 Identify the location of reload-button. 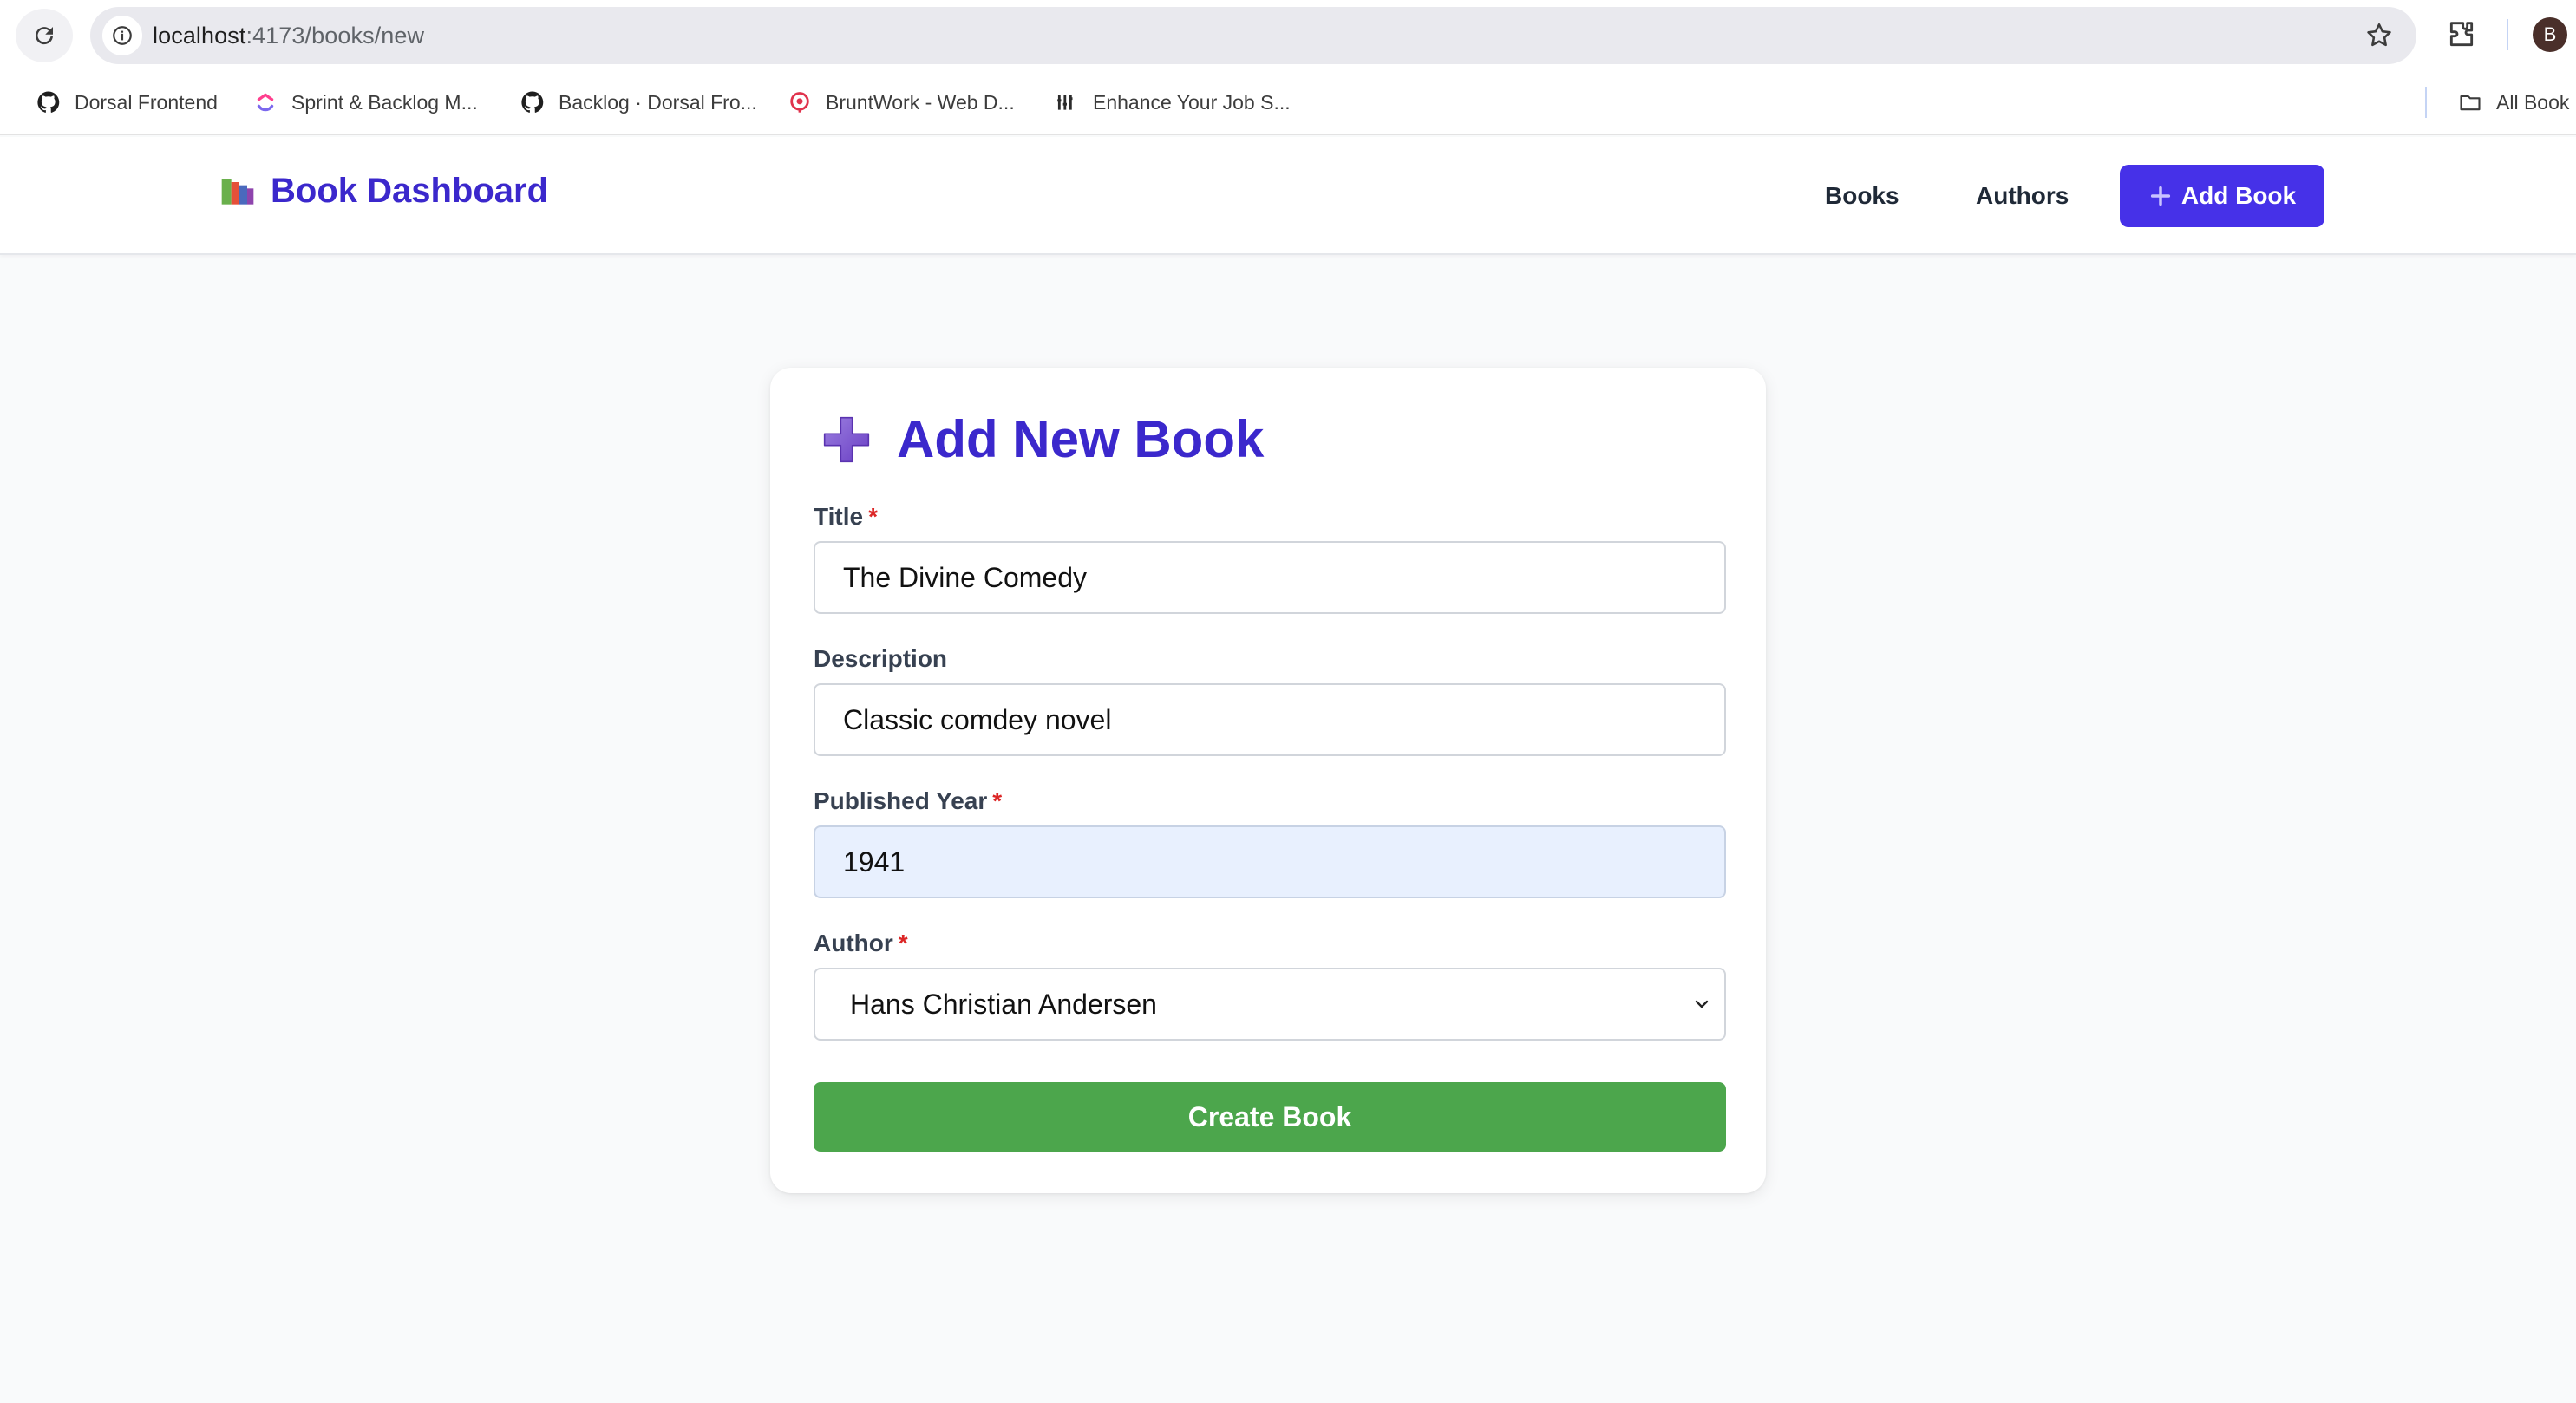
(44, 35).